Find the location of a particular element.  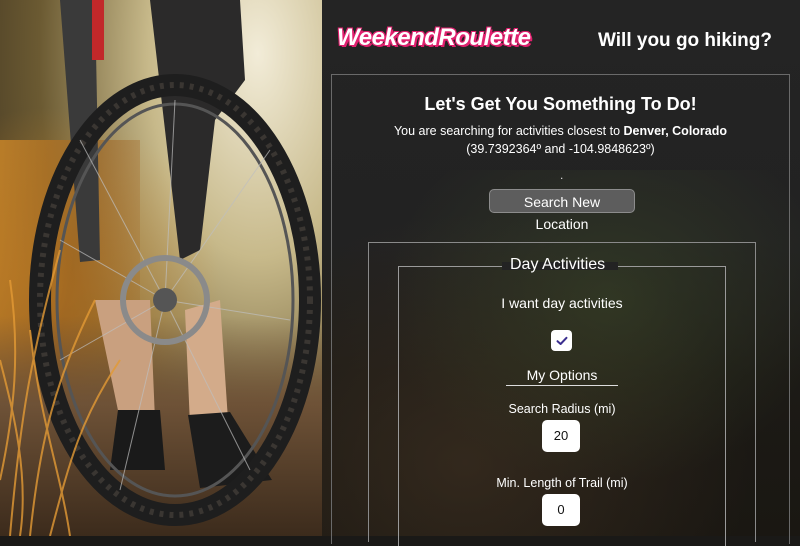

day-activities-checkbox is located at coordinates (561, 340).